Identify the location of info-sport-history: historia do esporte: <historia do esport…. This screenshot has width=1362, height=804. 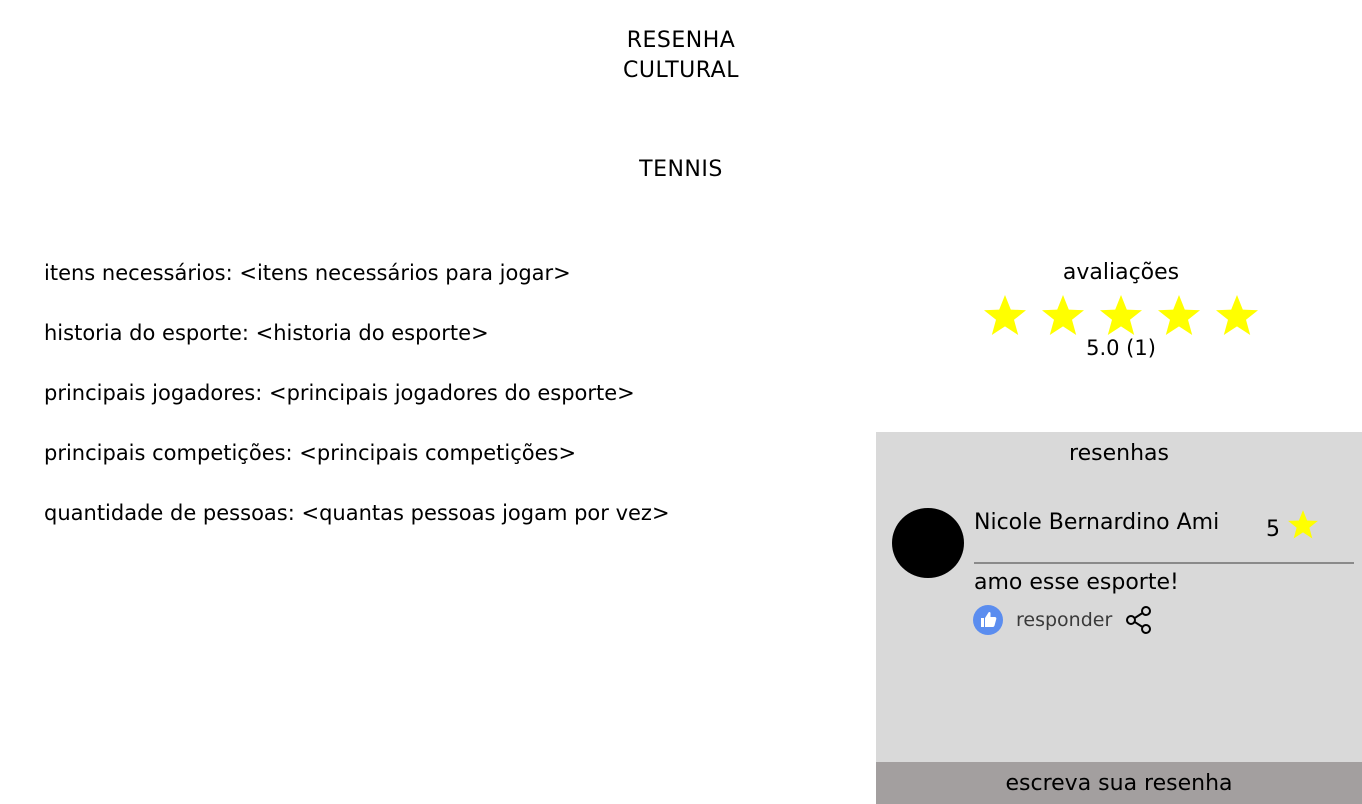
(266, 333).